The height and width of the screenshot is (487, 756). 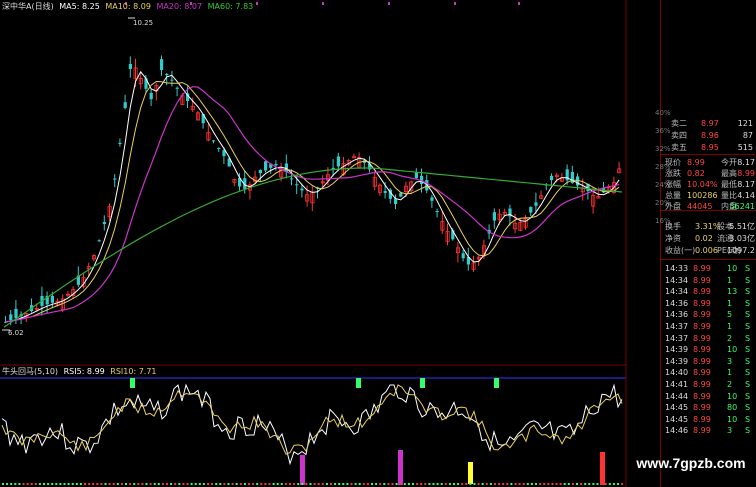 I want to click on tick-time: 14:45, so click(x=677, y=419).